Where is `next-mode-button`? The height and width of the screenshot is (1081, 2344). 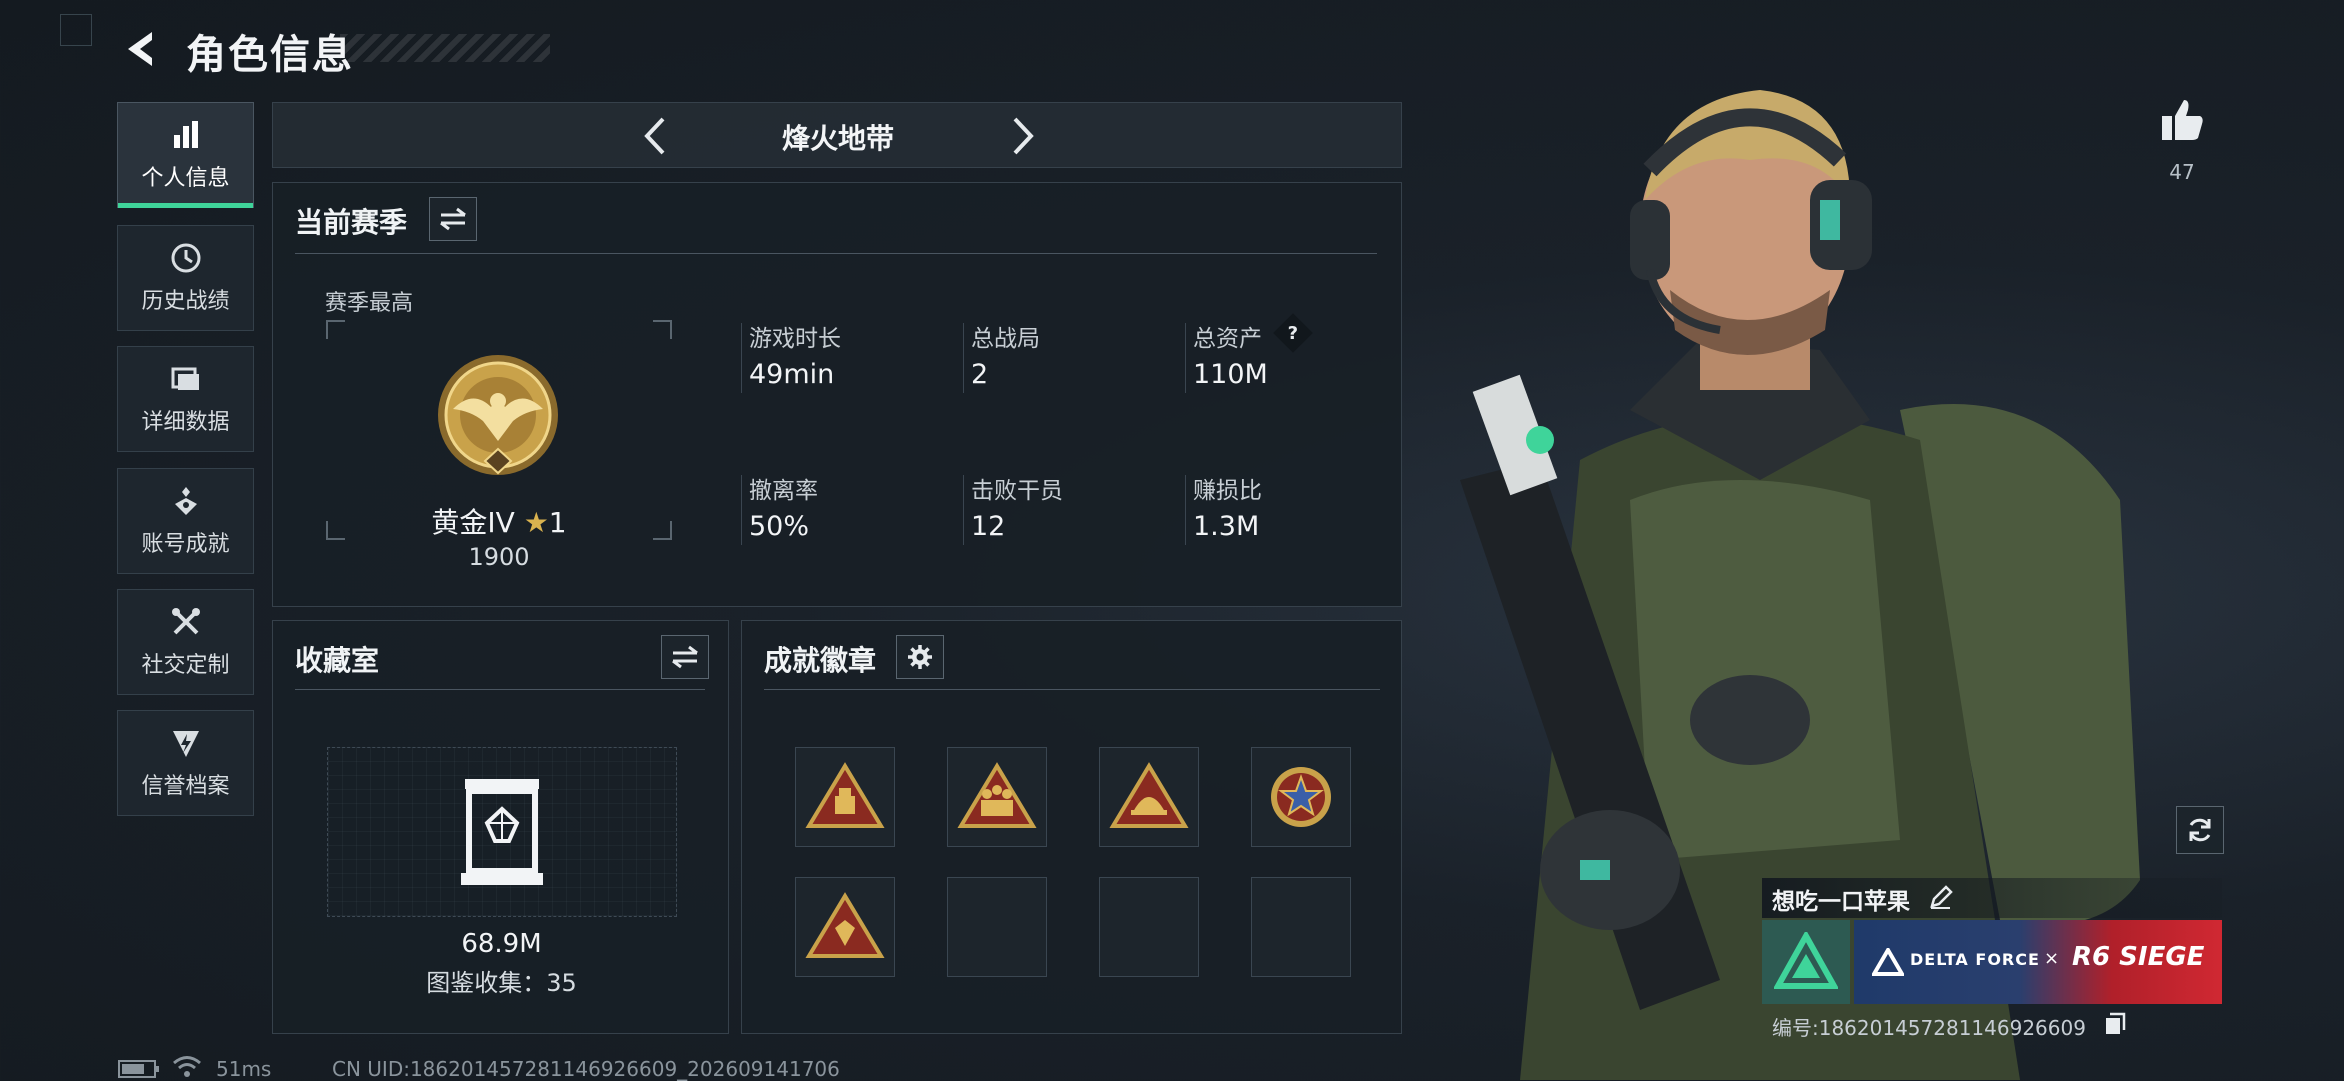 next-mode-button is located at coordinates (1023, 136).